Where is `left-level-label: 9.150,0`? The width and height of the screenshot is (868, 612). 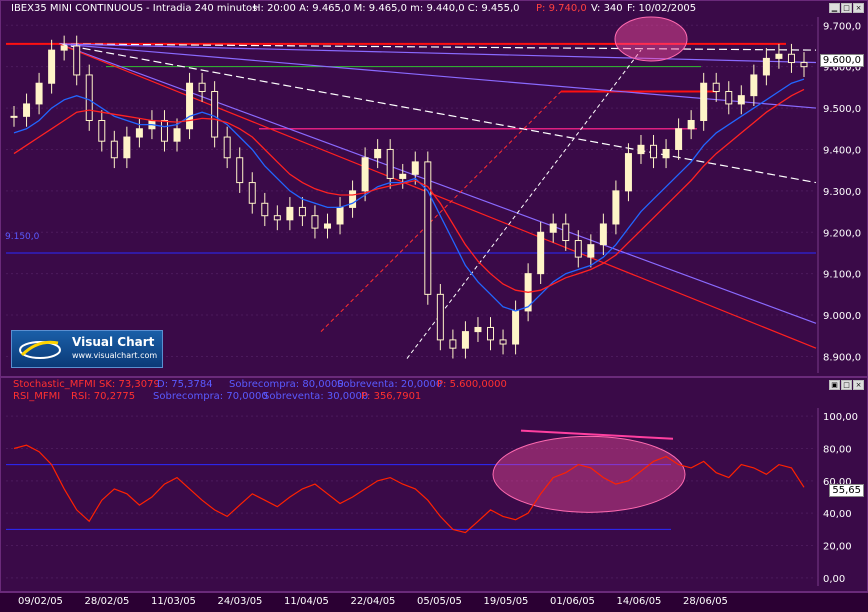 left-level-label: 9.150,0 is located at coordinates (22, 237).